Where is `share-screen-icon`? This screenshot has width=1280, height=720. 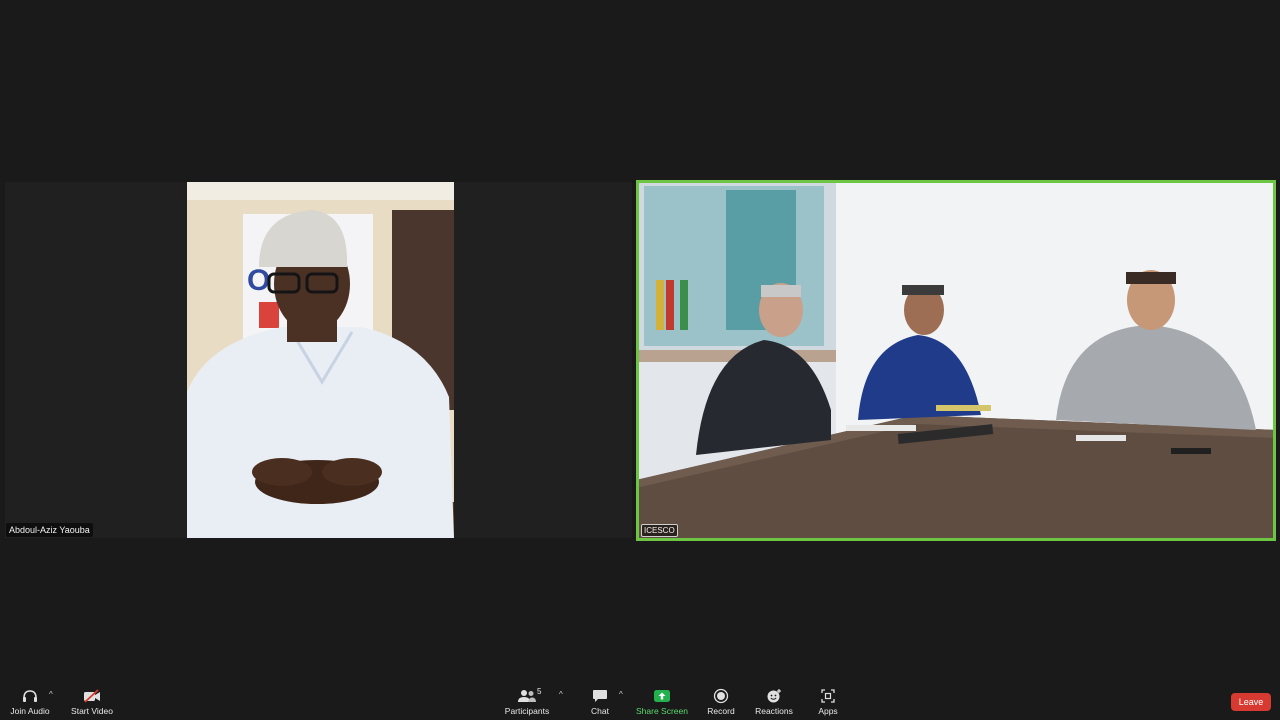 share-screen-icon is located at coordinates (662, 696).